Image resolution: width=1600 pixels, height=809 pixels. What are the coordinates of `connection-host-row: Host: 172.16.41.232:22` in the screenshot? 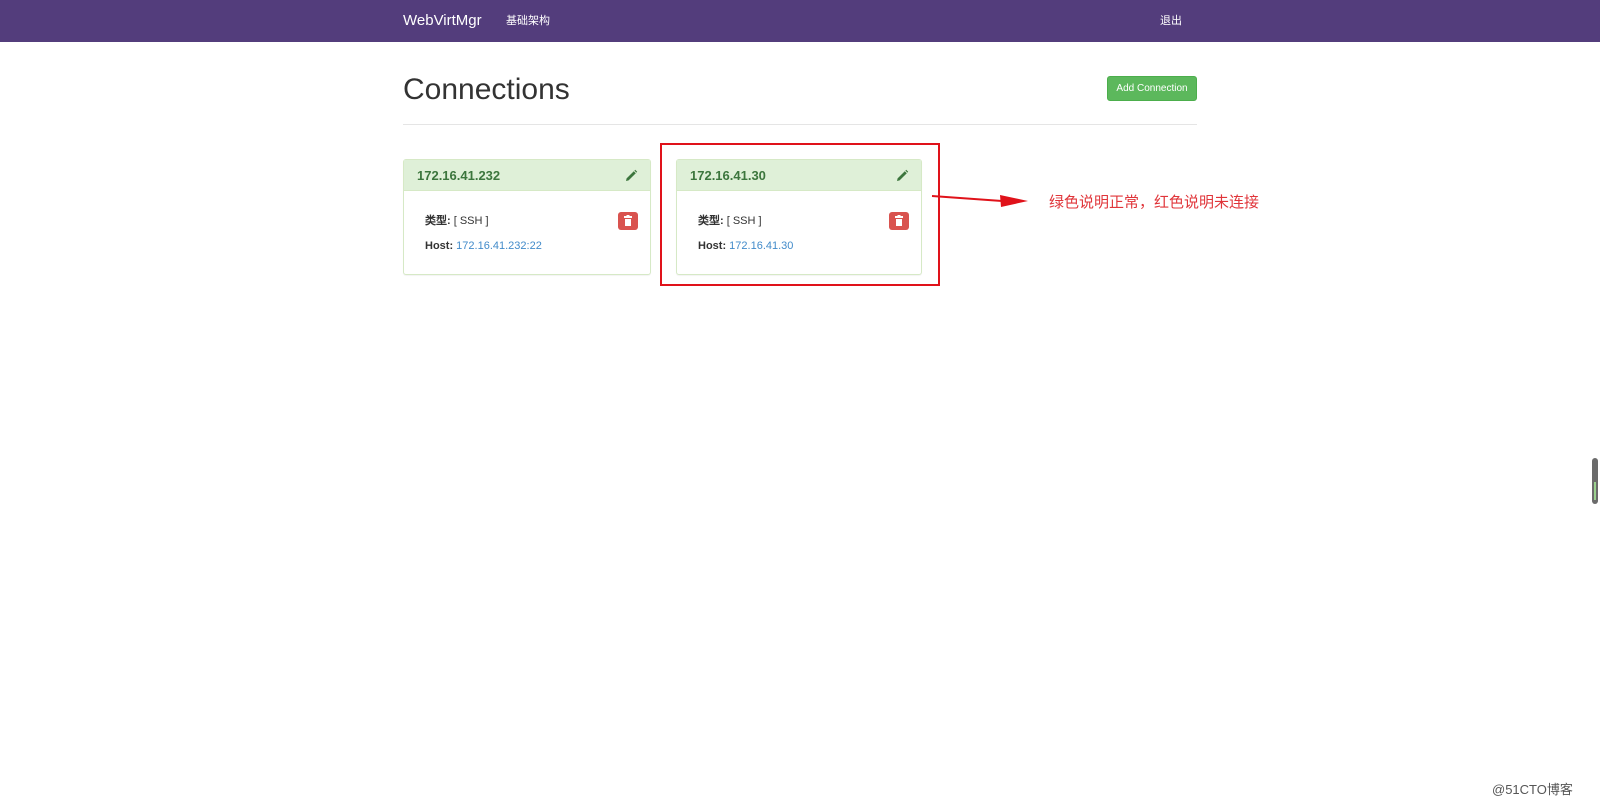 It's located at (483, 246).